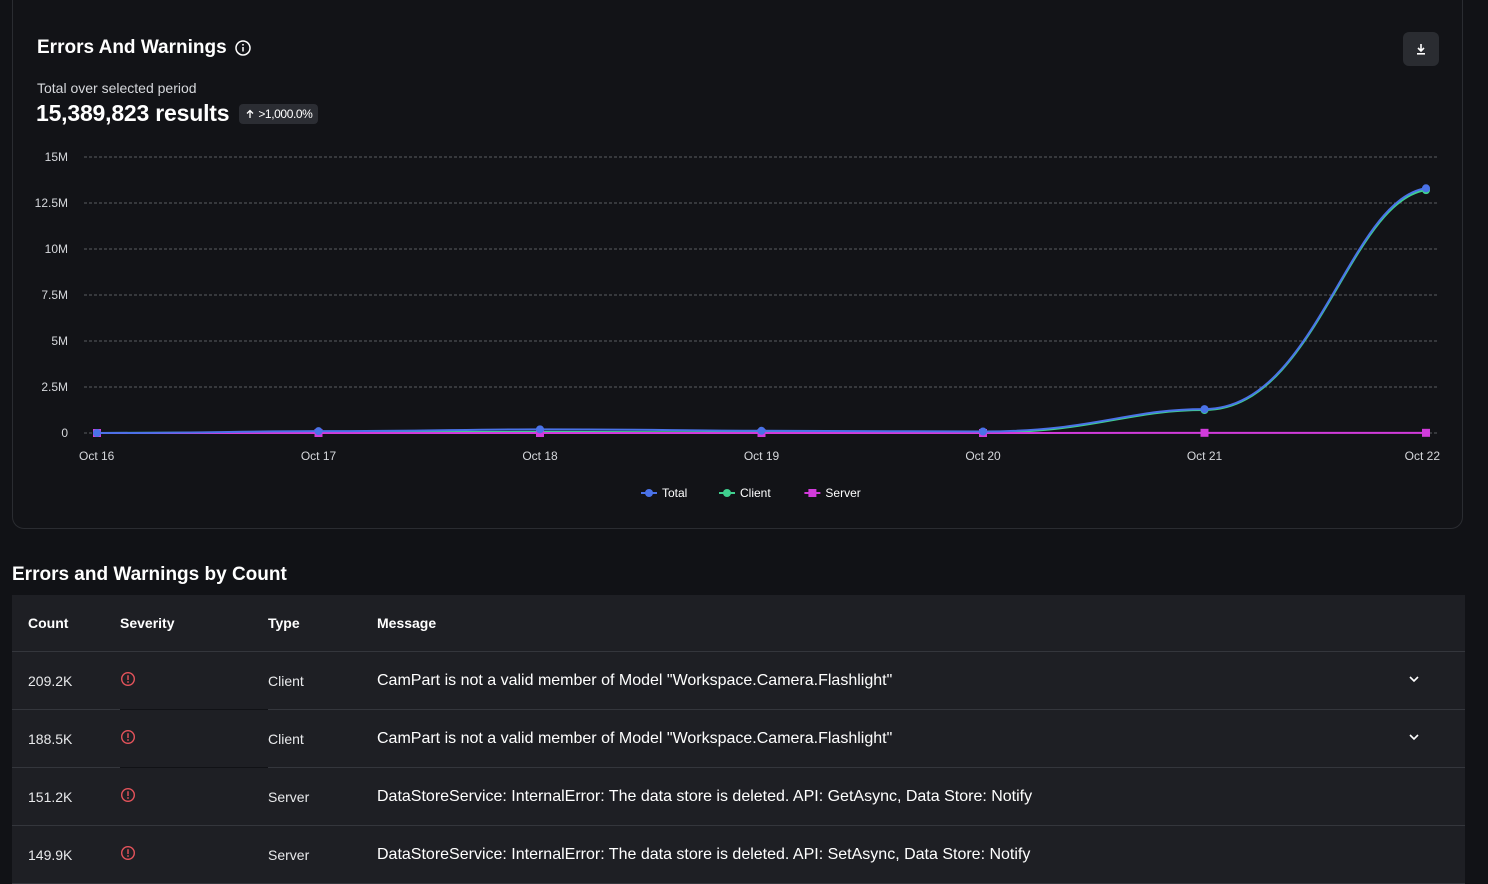 This screenshot has height=884, width=1488. Describe the element at coordinates (56, 249) in the screenshot. I see `y-tick-label: 10M` at that location.